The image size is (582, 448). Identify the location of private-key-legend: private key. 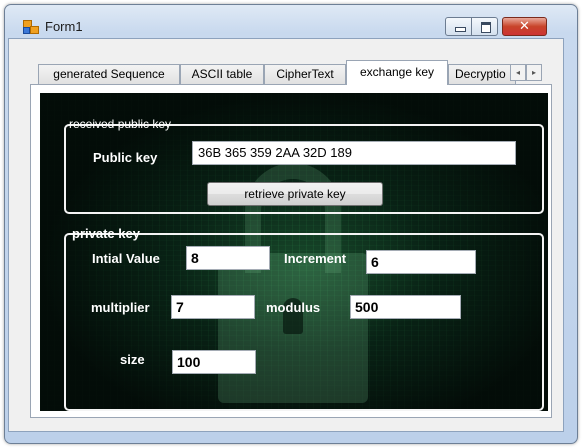
(106, 233).